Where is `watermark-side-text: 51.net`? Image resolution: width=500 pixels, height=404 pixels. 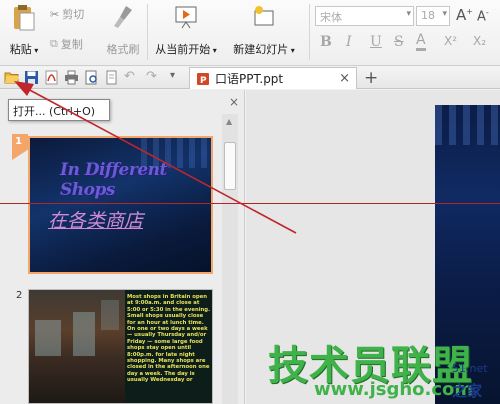 watermark-side-text: 51.net is located at coordinates (470, 368).